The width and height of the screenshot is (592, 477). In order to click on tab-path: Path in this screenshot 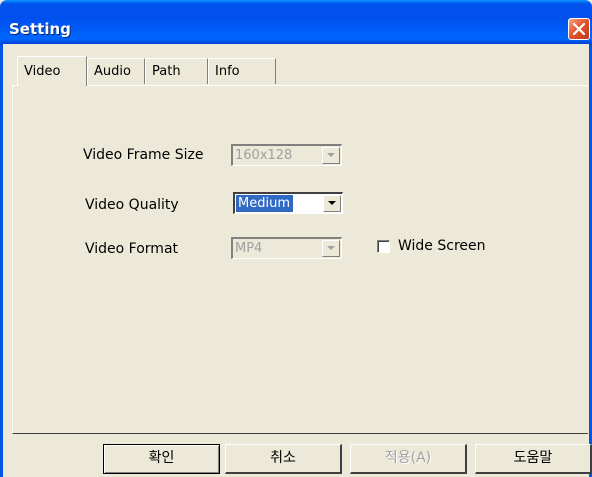, I will do `click(176, 71)`.